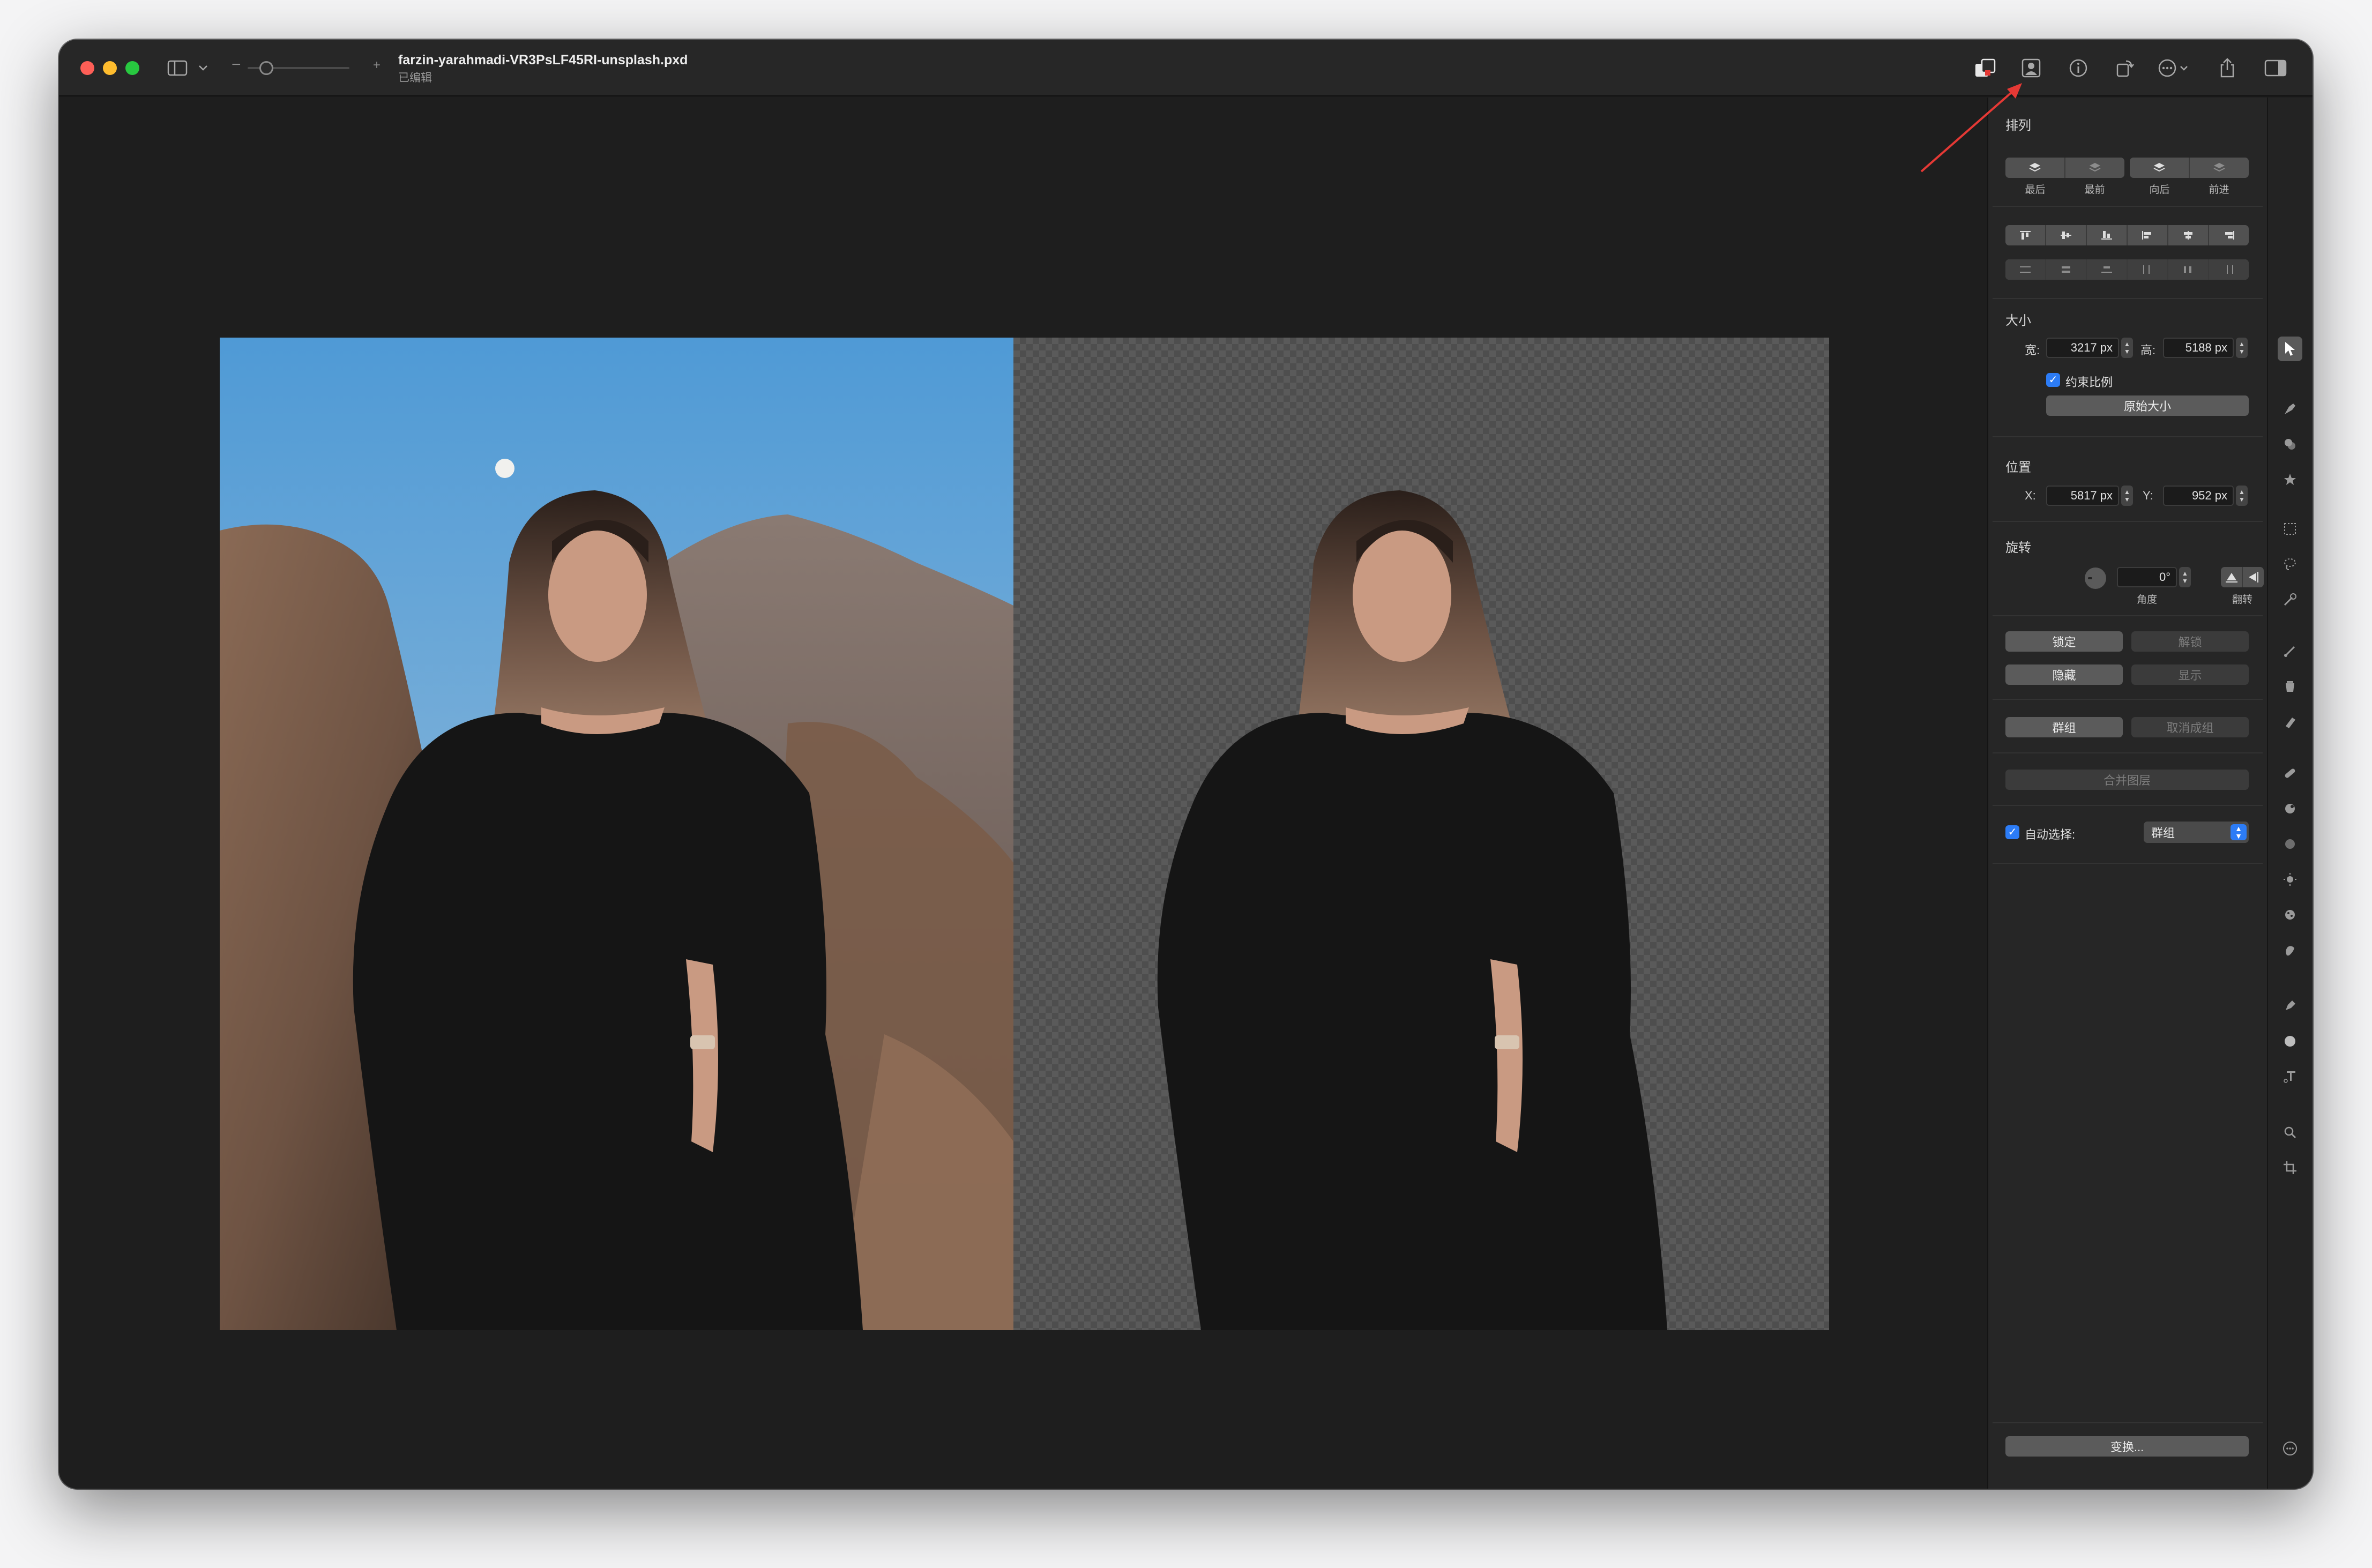 Image resolution: width=2372 pixels, height=1568 pixels. I want to click on flip-group, so click(2242, 577).